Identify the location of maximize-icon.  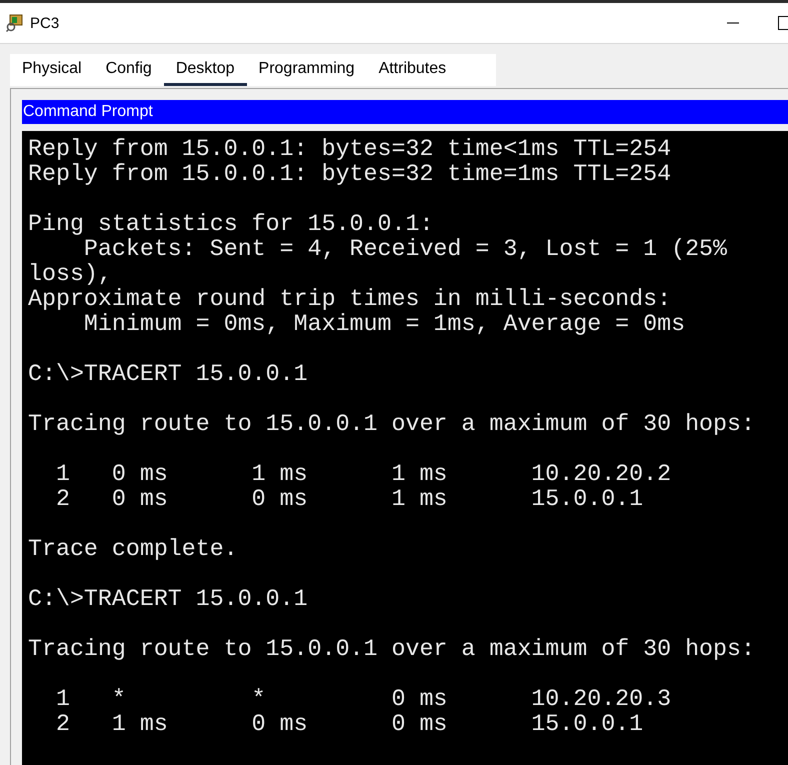
(783, 23).